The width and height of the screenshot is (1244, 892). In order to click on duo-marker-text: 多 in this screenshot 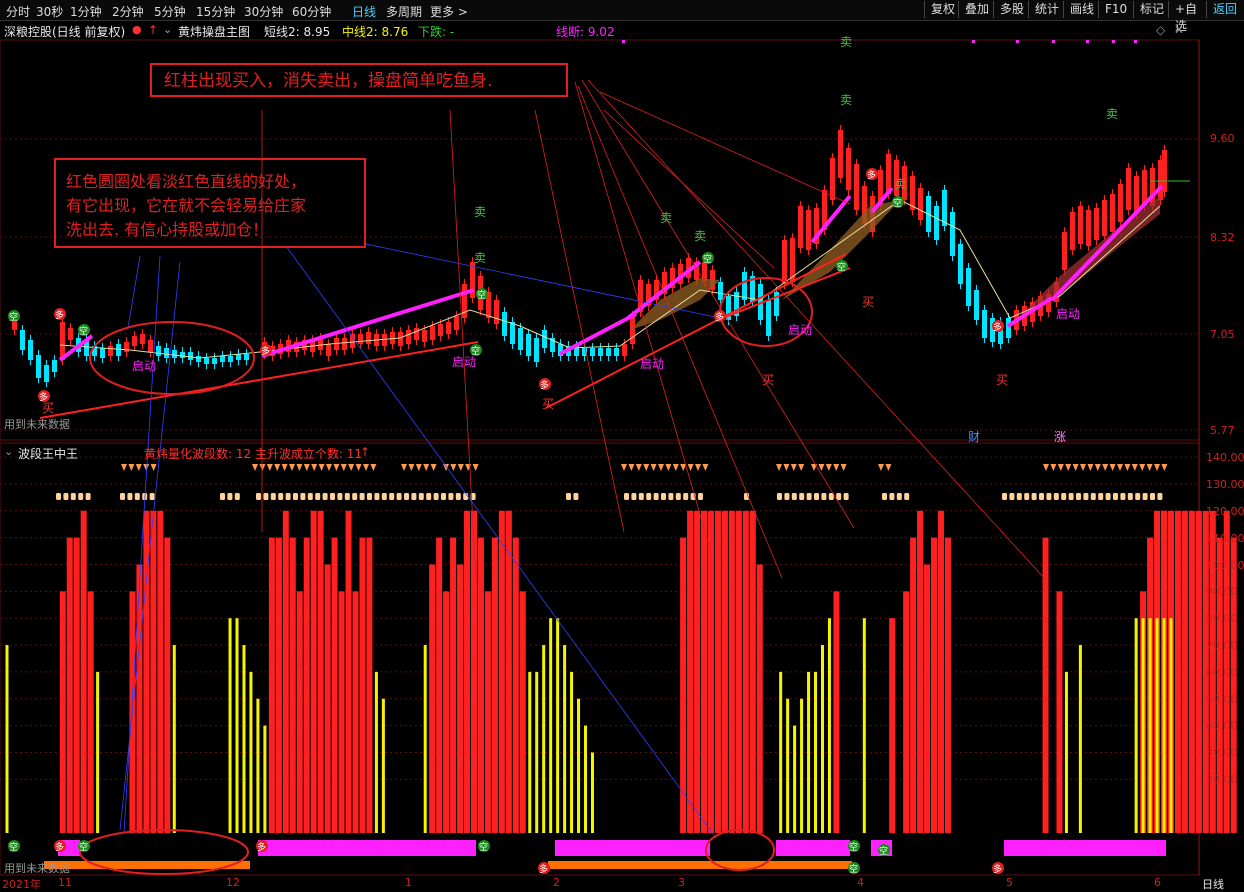, I will do `click(59, 315)`.